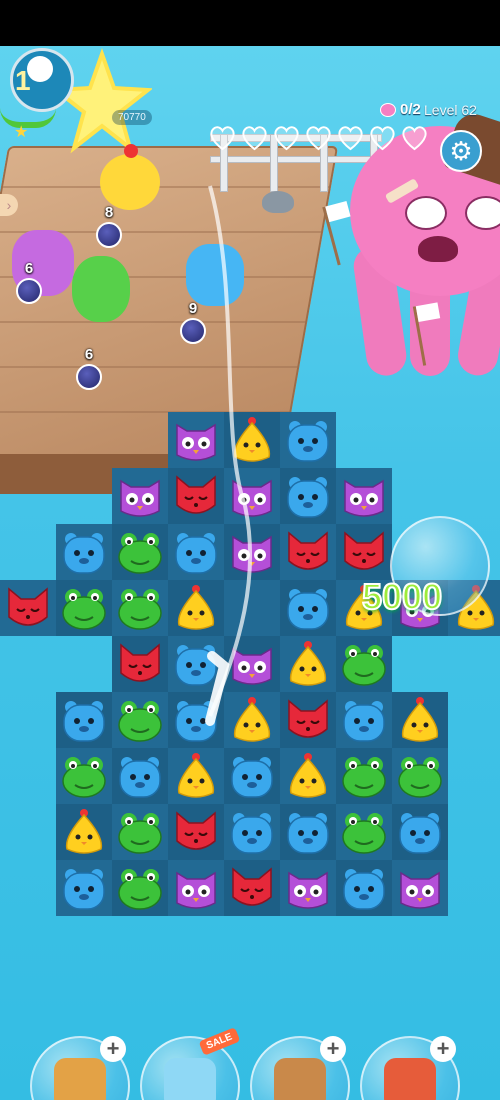 This screenshot has width=500, height=1100. I want to click on status-bar, so click(250, 23).